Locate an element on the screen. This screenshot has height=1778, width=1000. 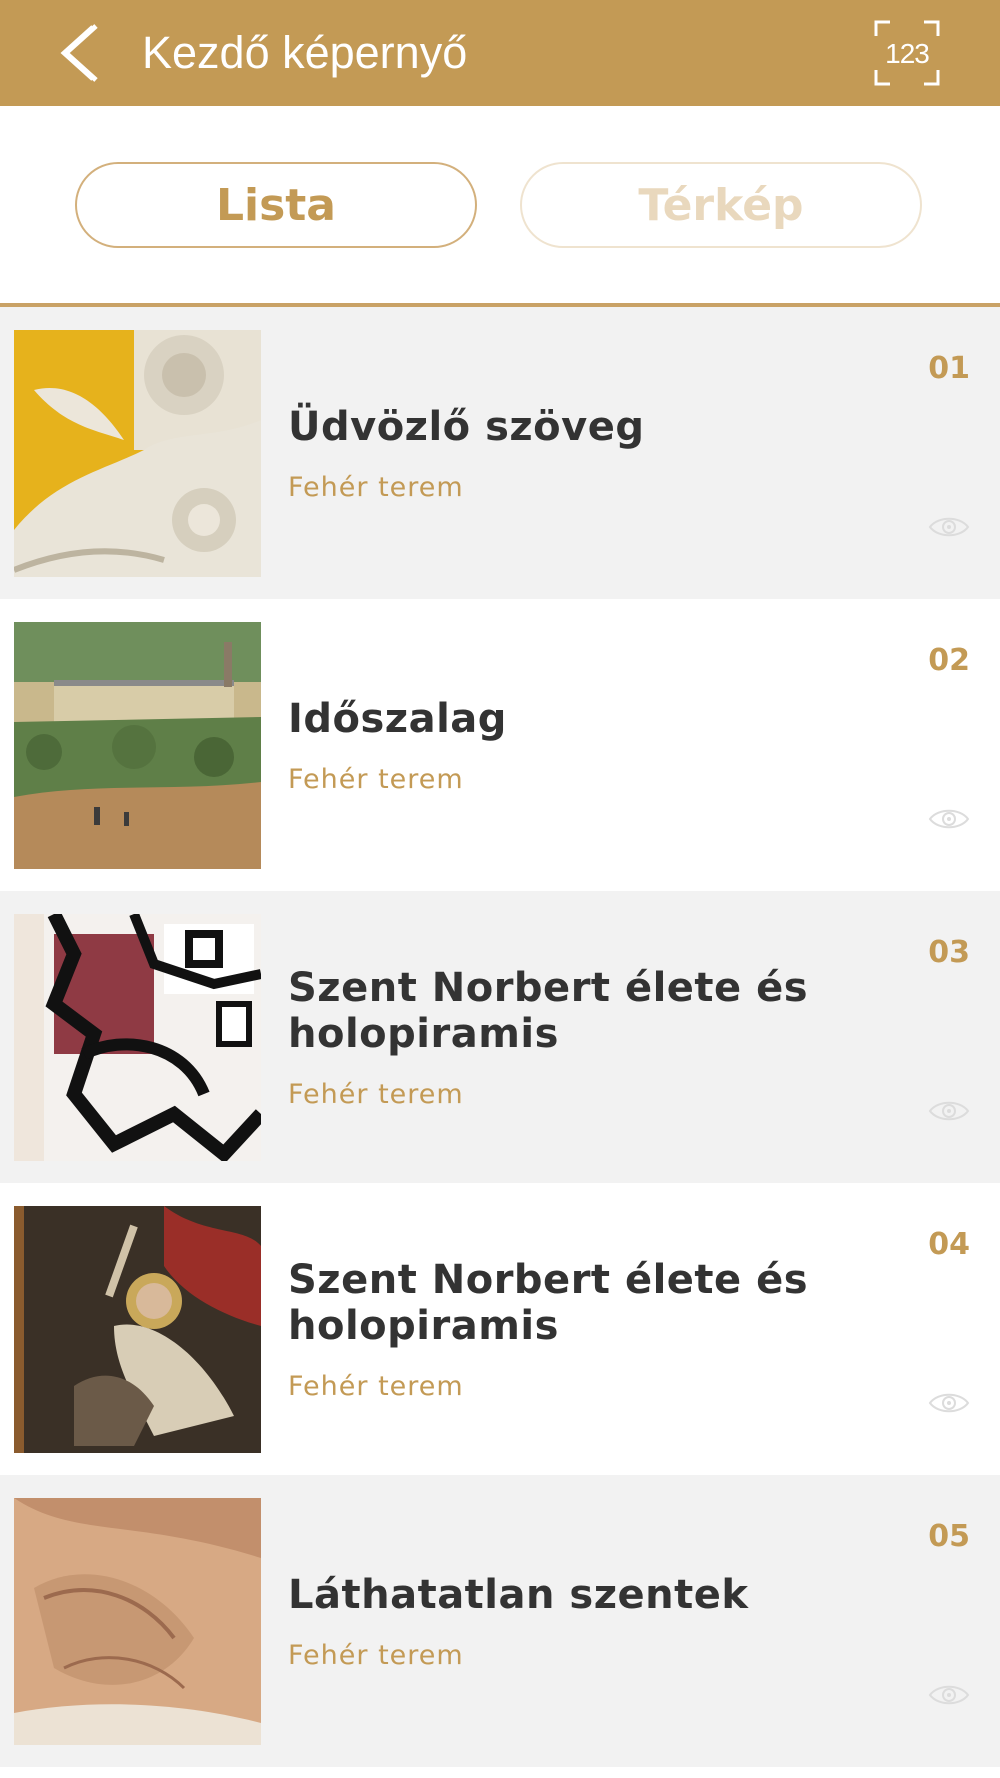
svg-text: 123 is located at coordinates (907, 53).